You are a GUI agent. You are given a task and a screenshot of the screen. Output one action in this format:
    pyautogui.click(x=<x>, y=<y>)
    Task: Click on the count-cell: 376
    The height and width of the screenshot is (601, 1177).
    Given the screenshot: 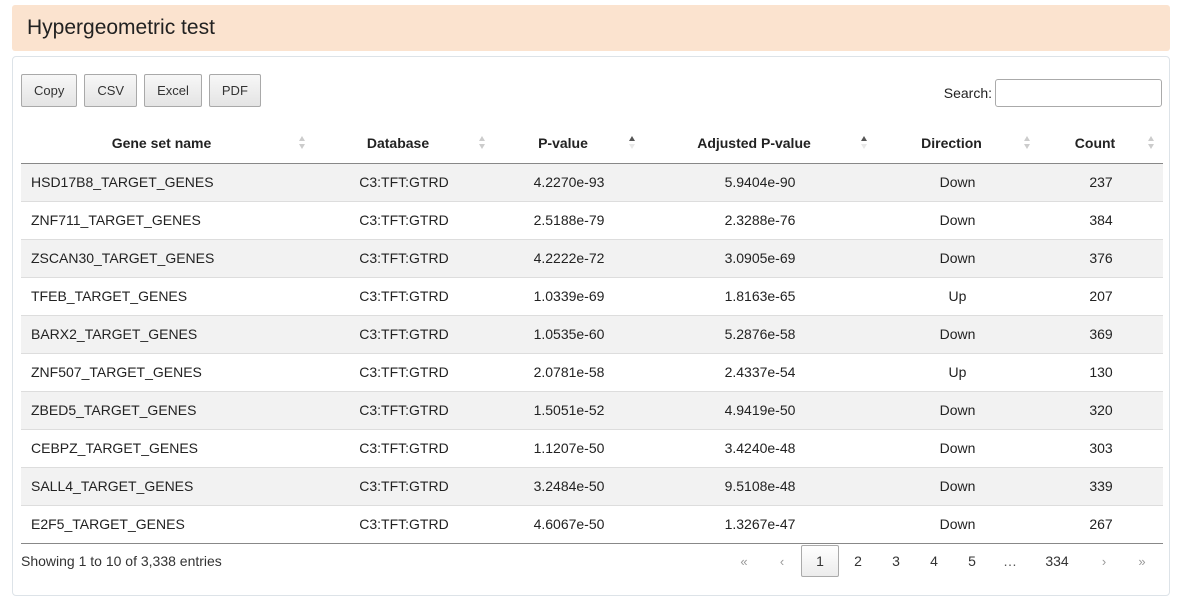 What is the action you would take?
    pyautogui.click(x=1101, y=258)
    